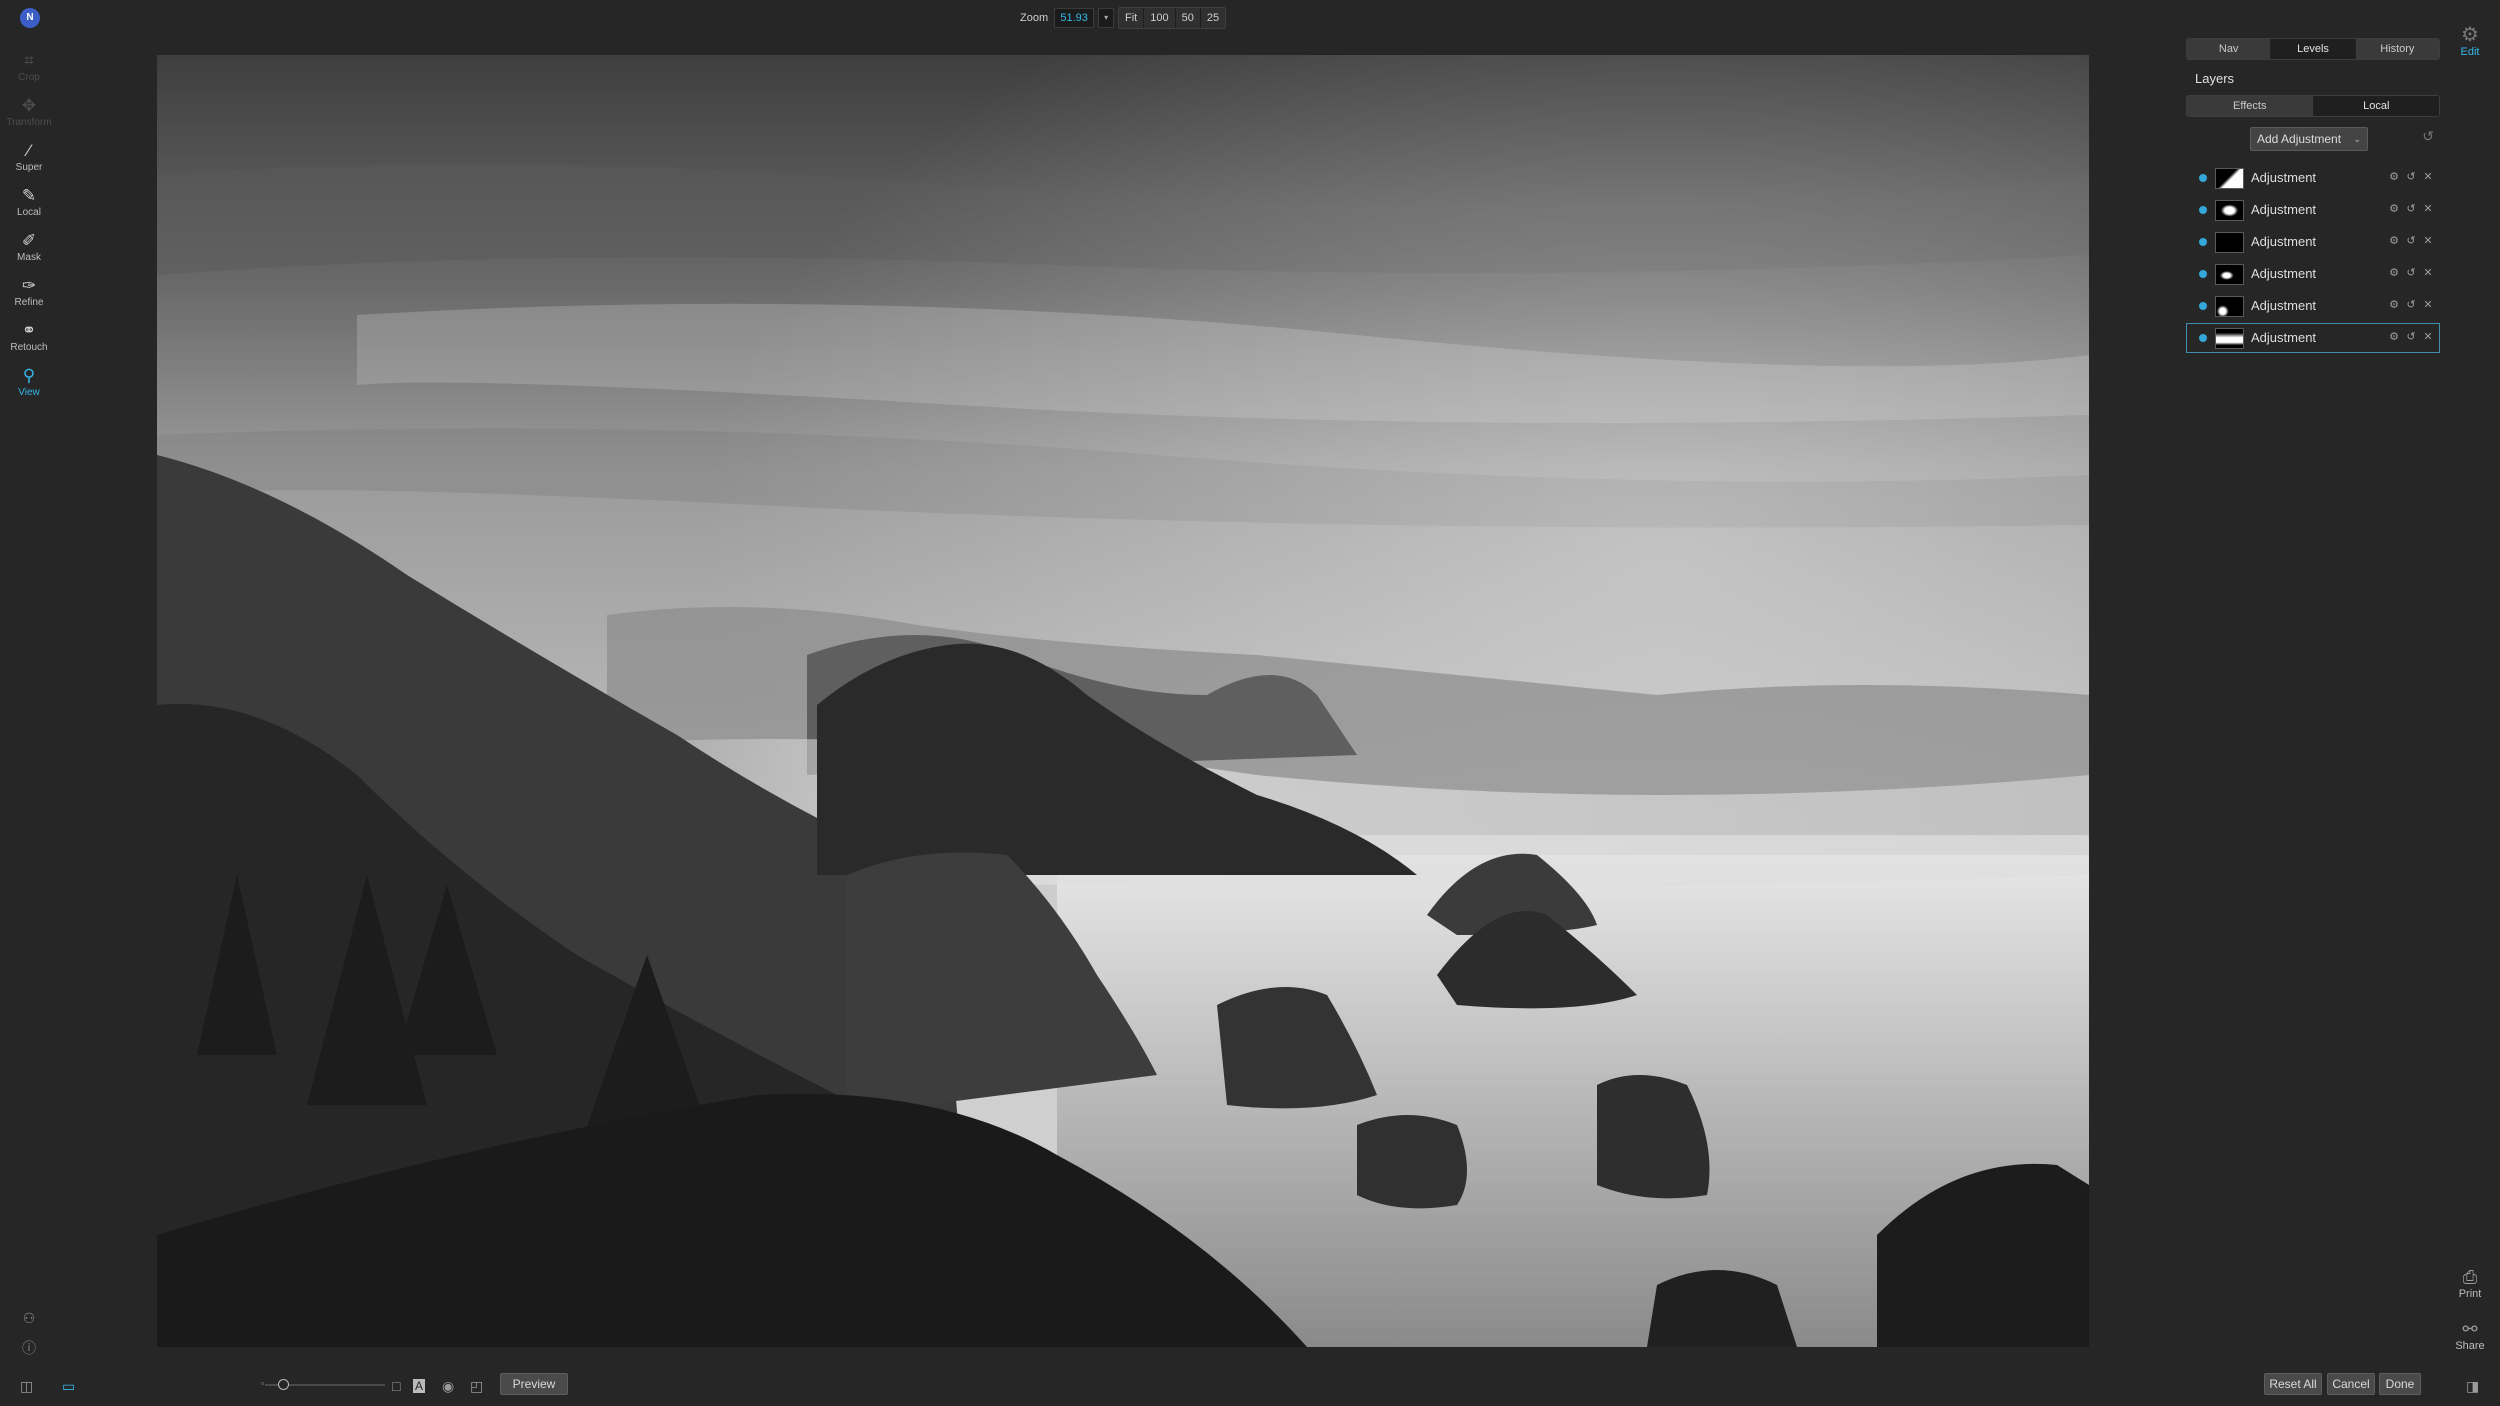  Describe the element at coordinates (29, 342) in the screenshot. I see `tool-retouch: ⚭ Retouch` at that location.